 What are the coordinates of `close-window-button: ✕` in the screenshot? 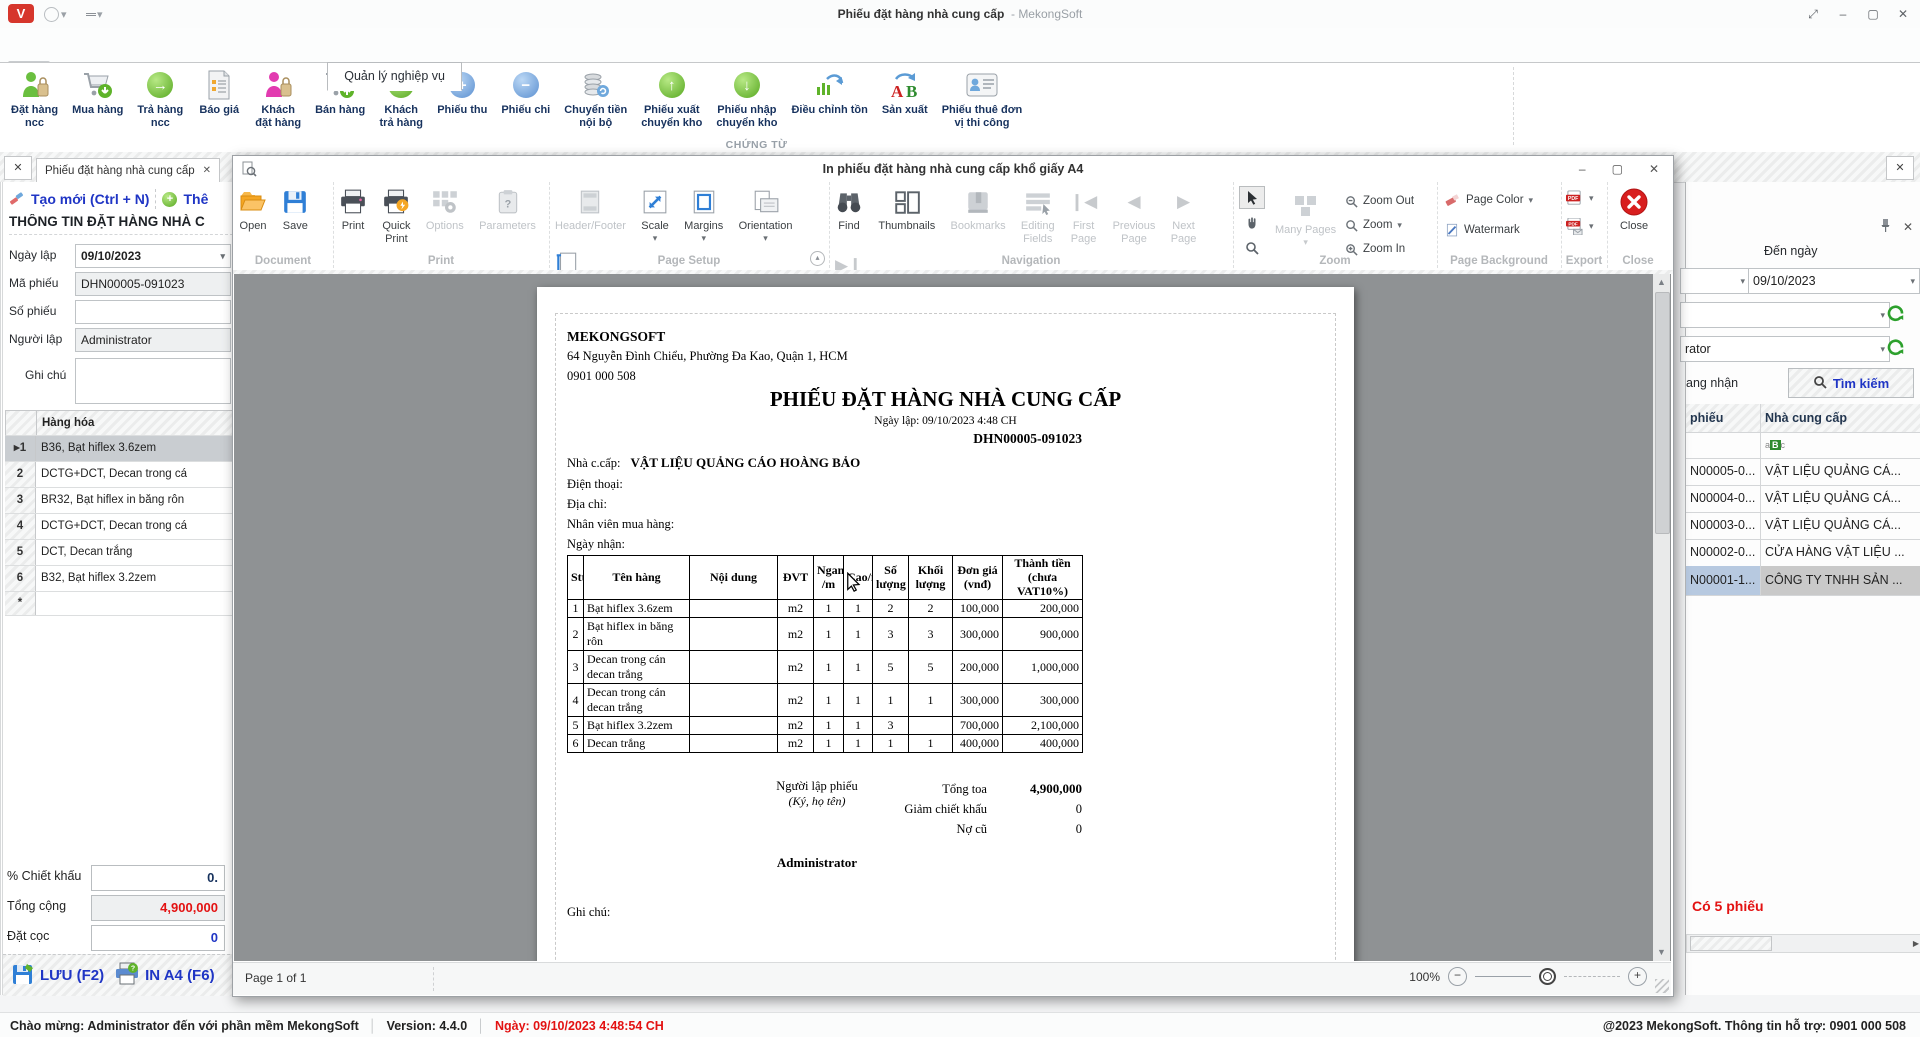 It's located at (1903, 14).